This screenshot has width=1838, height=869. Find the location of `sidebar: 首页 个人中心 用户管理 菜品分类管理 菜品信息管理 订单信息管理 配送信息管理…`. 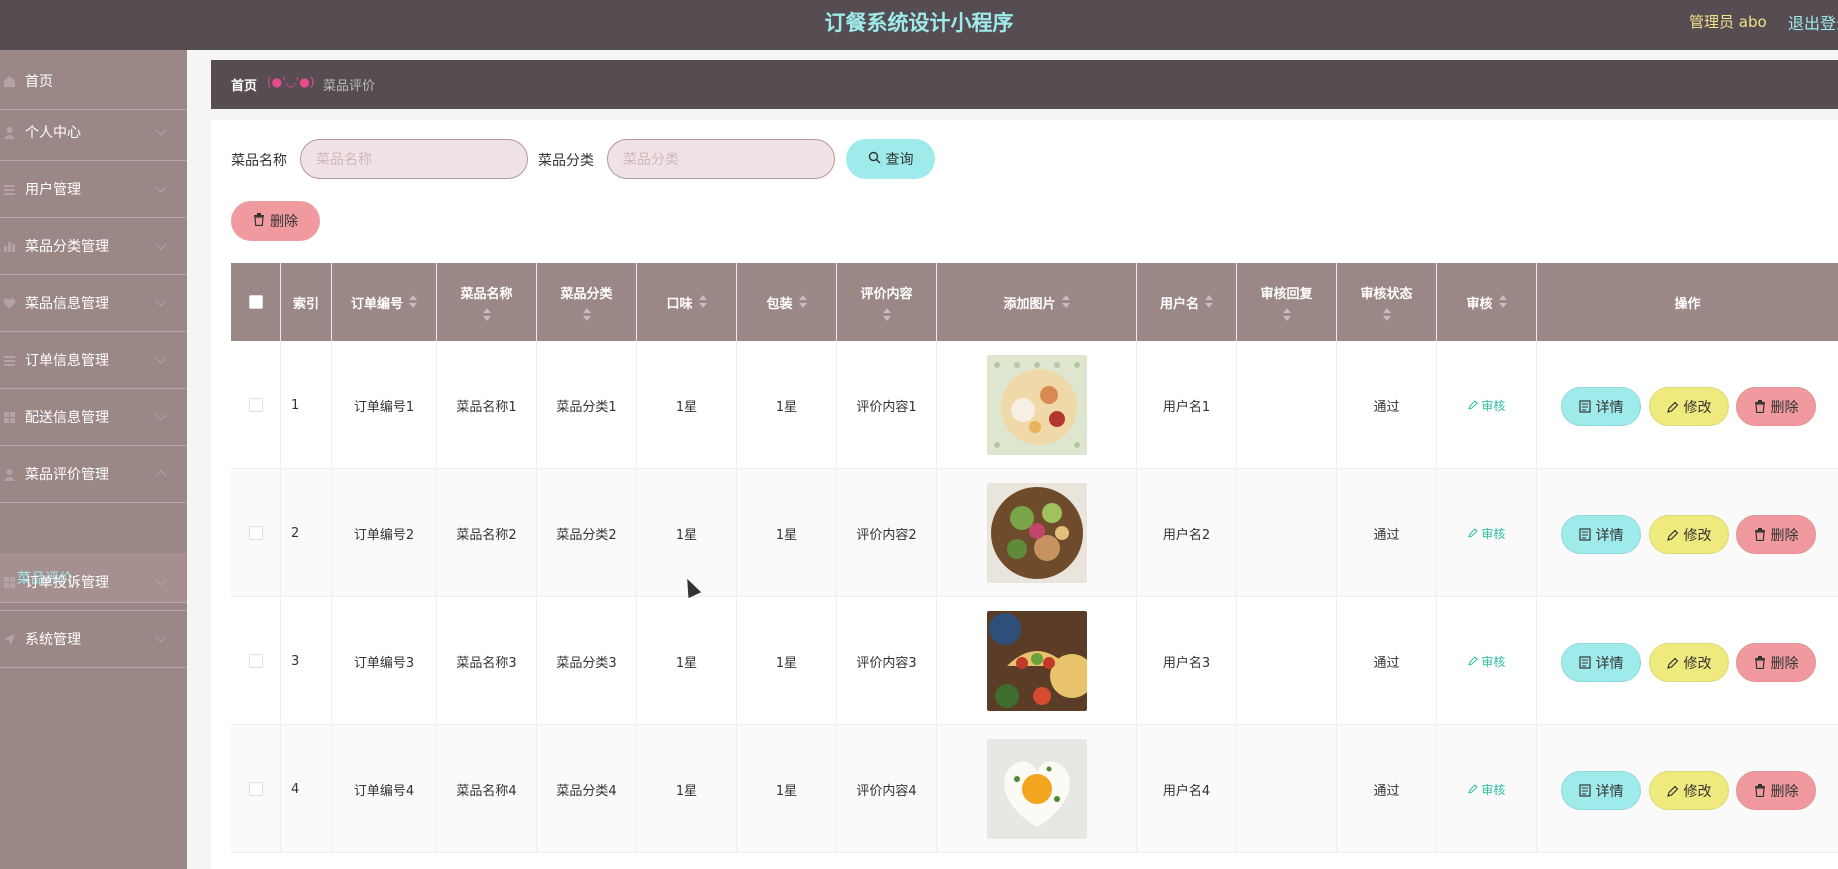

sidebar: 首页 个人中心 用户管理 菜品分类管理 菜品信息管理 订单信息管理 配送信息管理… is located at coordinates (93, 459).